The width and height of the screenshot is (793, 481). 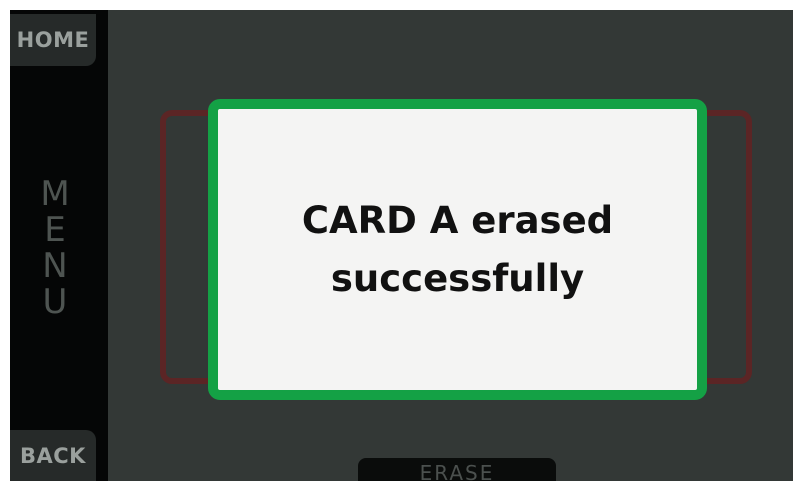 What do you see at coordinates (55, 230) in the screenshot?
I see `menu-letter-e: E` at bounding box center [55, 230].